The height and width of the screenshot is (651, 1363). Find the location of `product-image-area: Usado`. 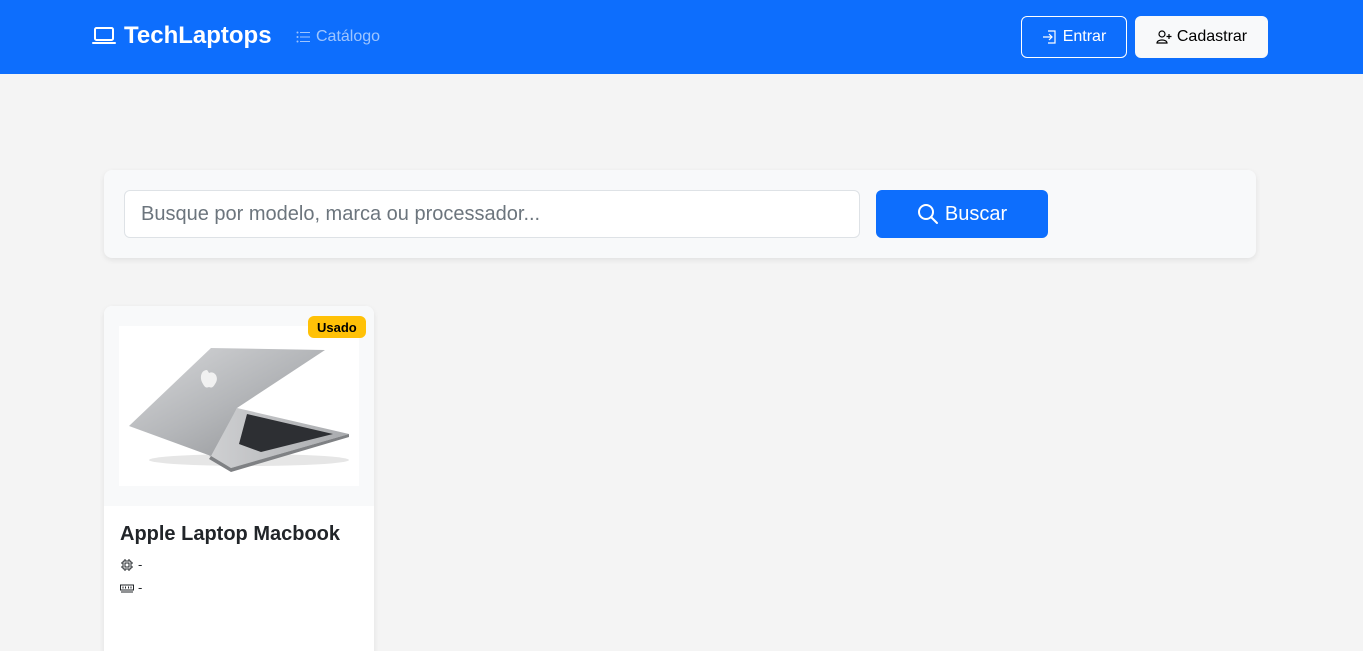

product-image-area: Usado is located at coordinates (239, 406).